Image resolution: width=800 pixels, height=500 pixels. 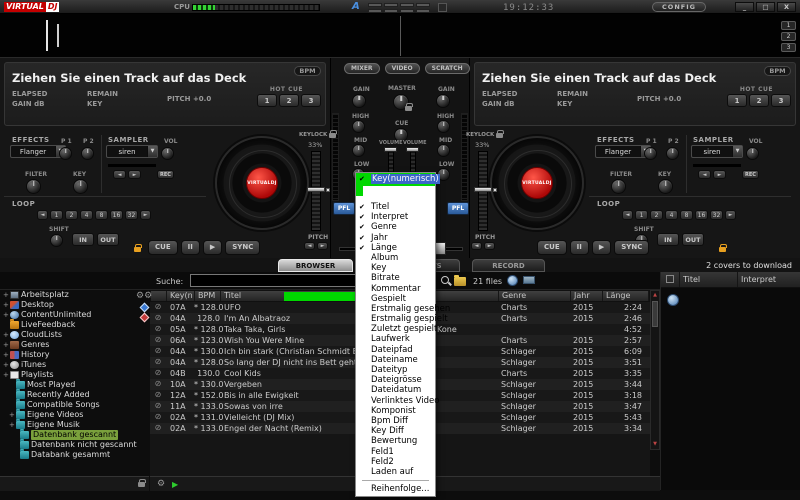 I want to click on maximize-button: □, so click(x=765, y=7).